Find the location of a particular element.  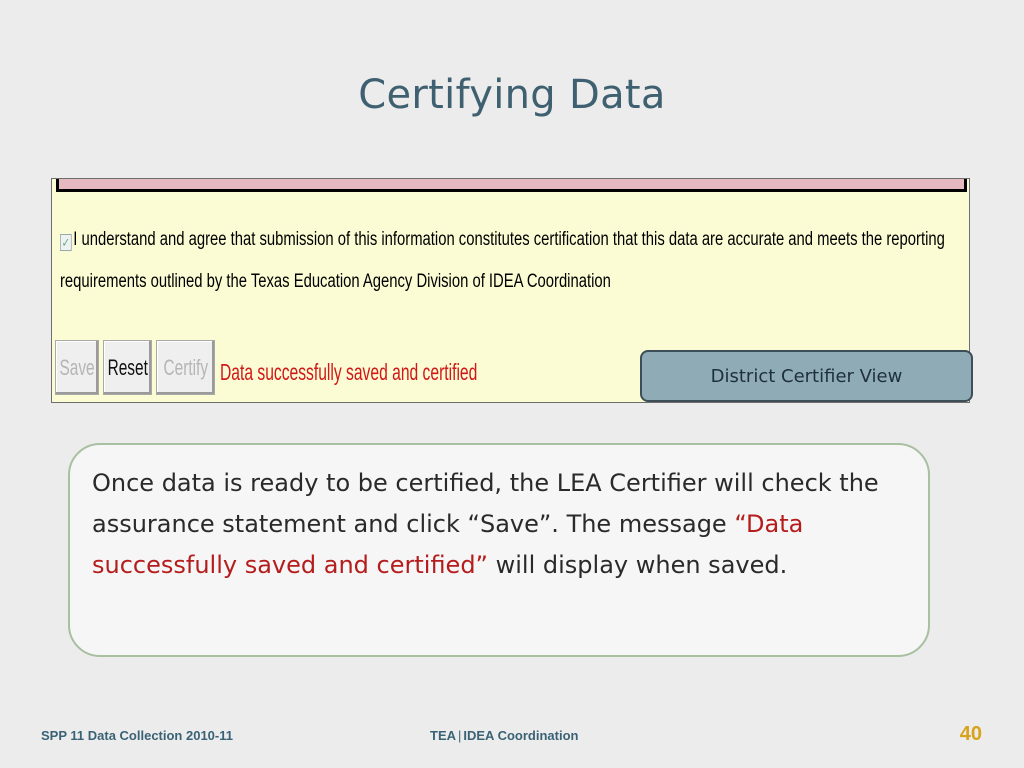

status-message: Data successfully saved and certified is located at coordinates (349, 372).